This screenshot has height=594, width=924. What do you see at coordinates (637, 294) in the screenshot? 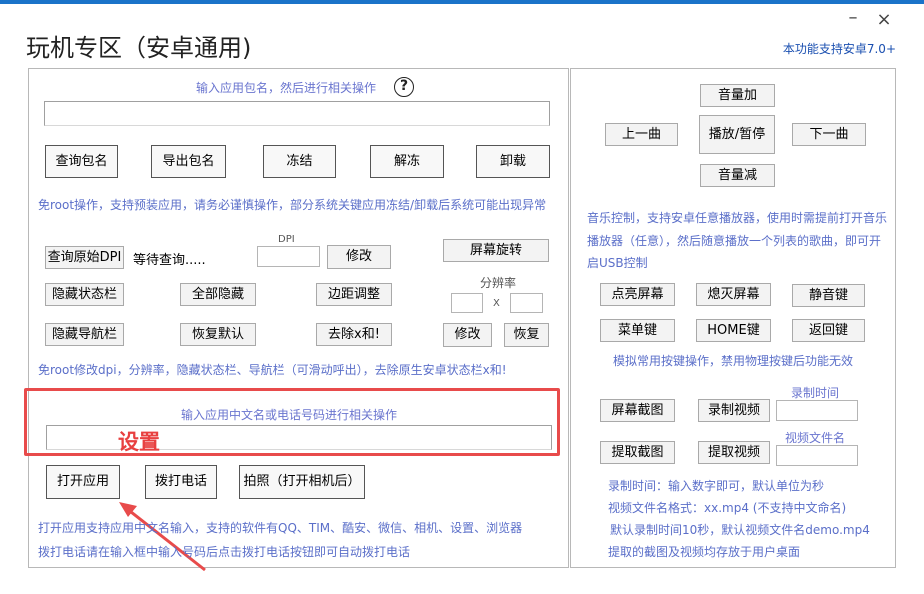
I see `screen-on-button: 点亮屏幕` at bounding box center [637, 294].